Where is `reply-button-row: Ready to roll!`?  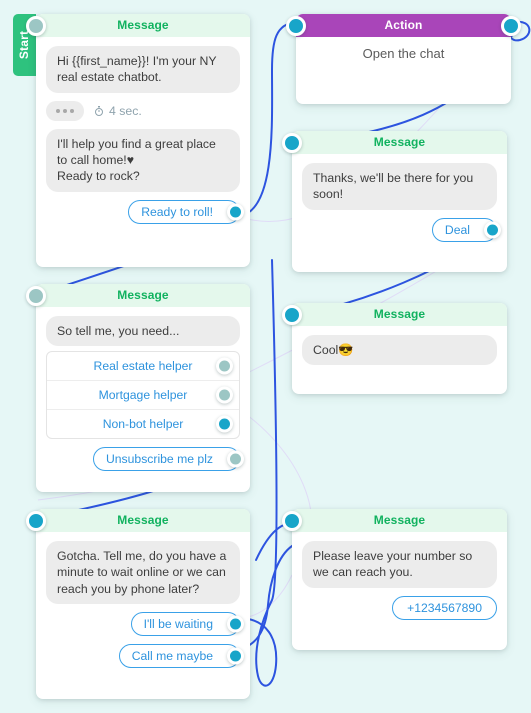 reply-button-row: Ready to roll! is located at coordinates (145, 211).